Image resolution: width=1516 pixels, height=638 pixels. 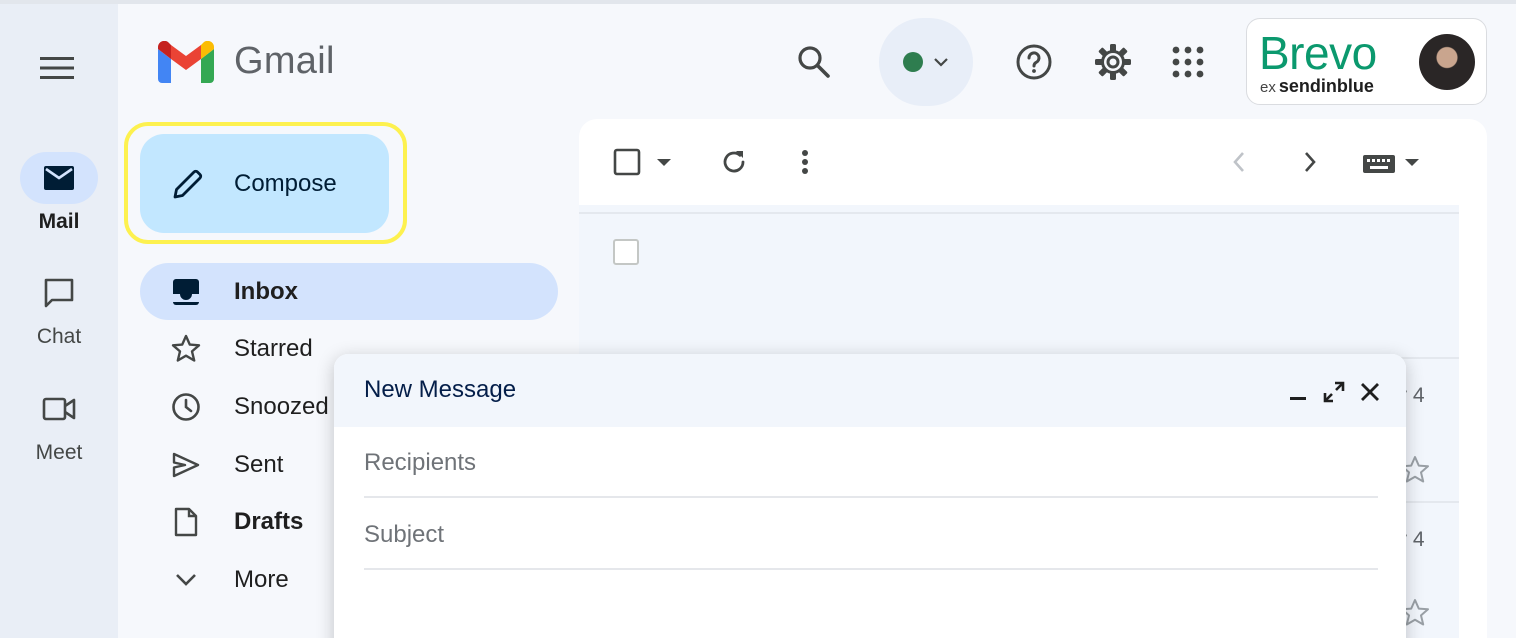 I want to click on compose-button: Compose, so click(x=264, y=183).